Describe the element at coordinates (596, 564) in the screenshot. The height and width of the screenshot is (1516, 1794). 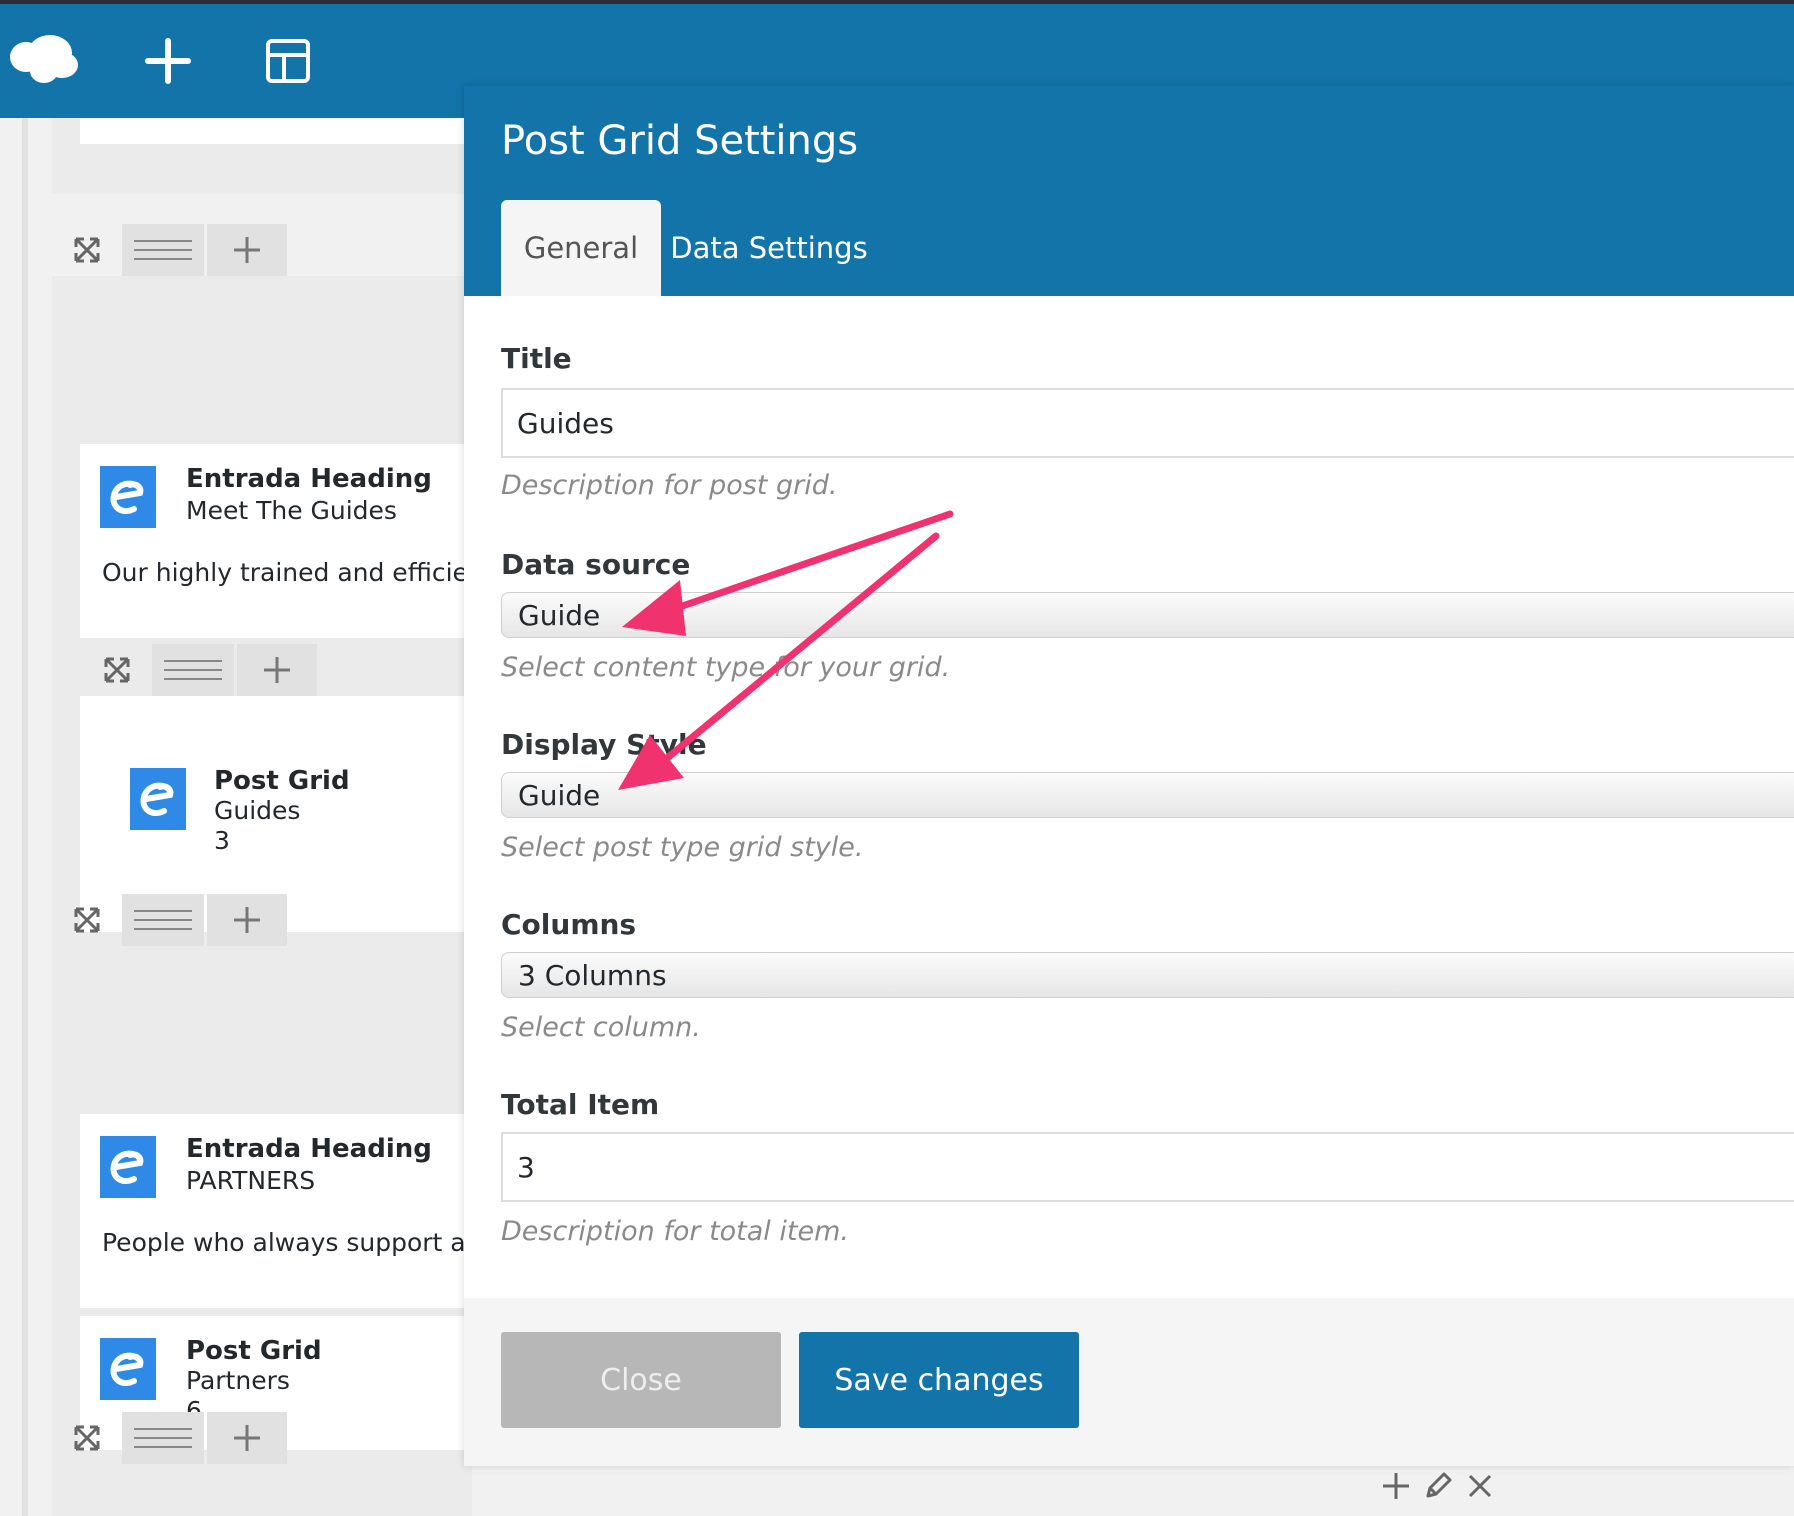
I see `data-source-label: Data source` at that location.